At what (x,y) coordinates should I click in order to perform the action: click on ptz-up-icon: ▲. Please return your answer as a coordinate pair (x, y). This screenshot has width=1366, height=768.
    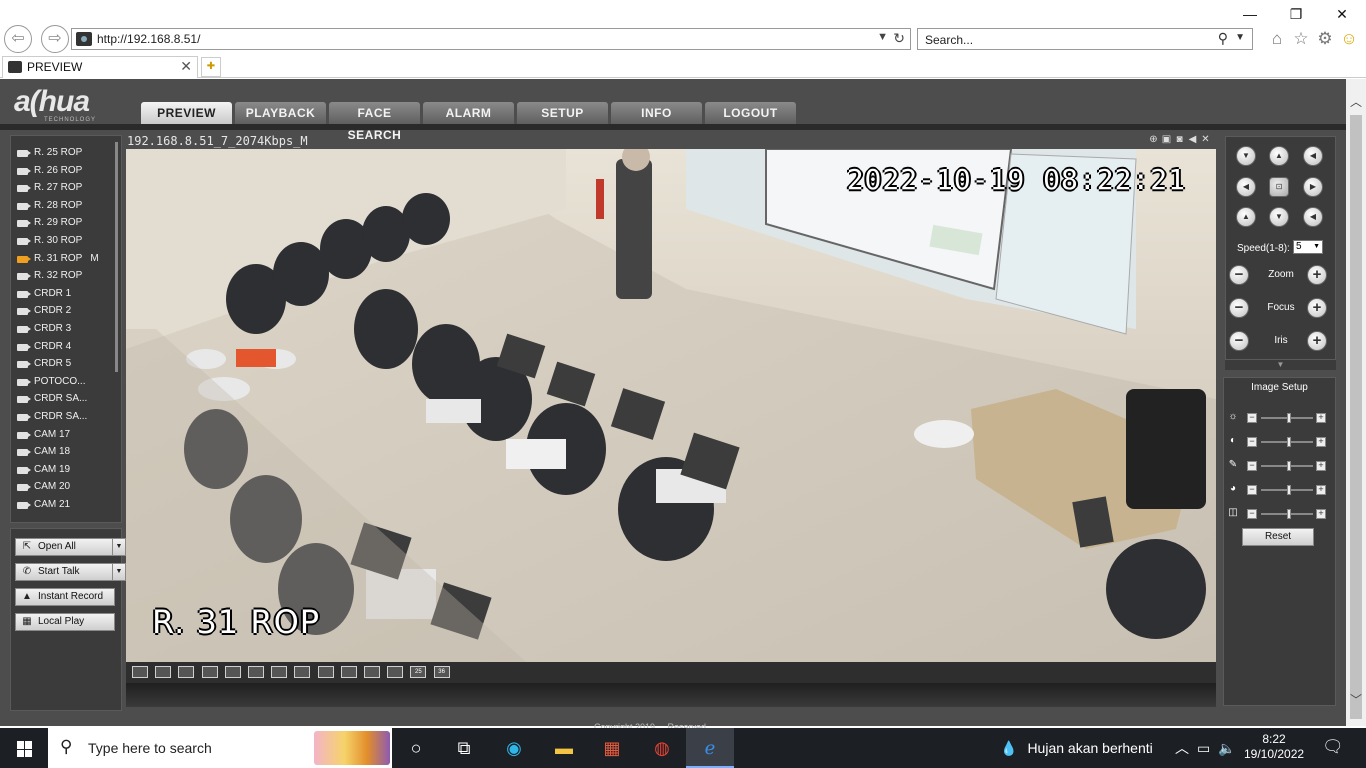
    Looking at the image, I should click on (1279, 156).